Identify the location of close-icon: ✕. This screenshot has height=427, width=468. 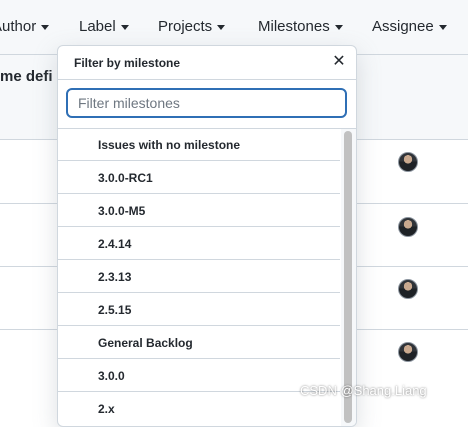
(339, 62).